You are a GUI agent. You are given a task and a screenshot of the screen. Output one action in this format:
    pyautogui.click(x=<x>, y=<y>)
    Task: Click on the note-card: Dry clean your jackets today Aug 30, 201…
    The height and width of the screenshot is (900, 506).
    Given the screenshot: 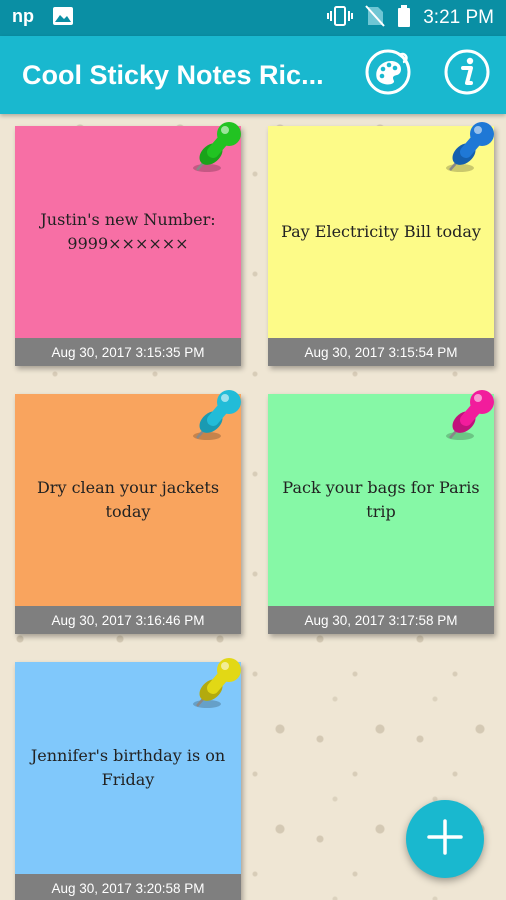 What is the action you would take?
    pyautogui.click(x=128, y=512)
    